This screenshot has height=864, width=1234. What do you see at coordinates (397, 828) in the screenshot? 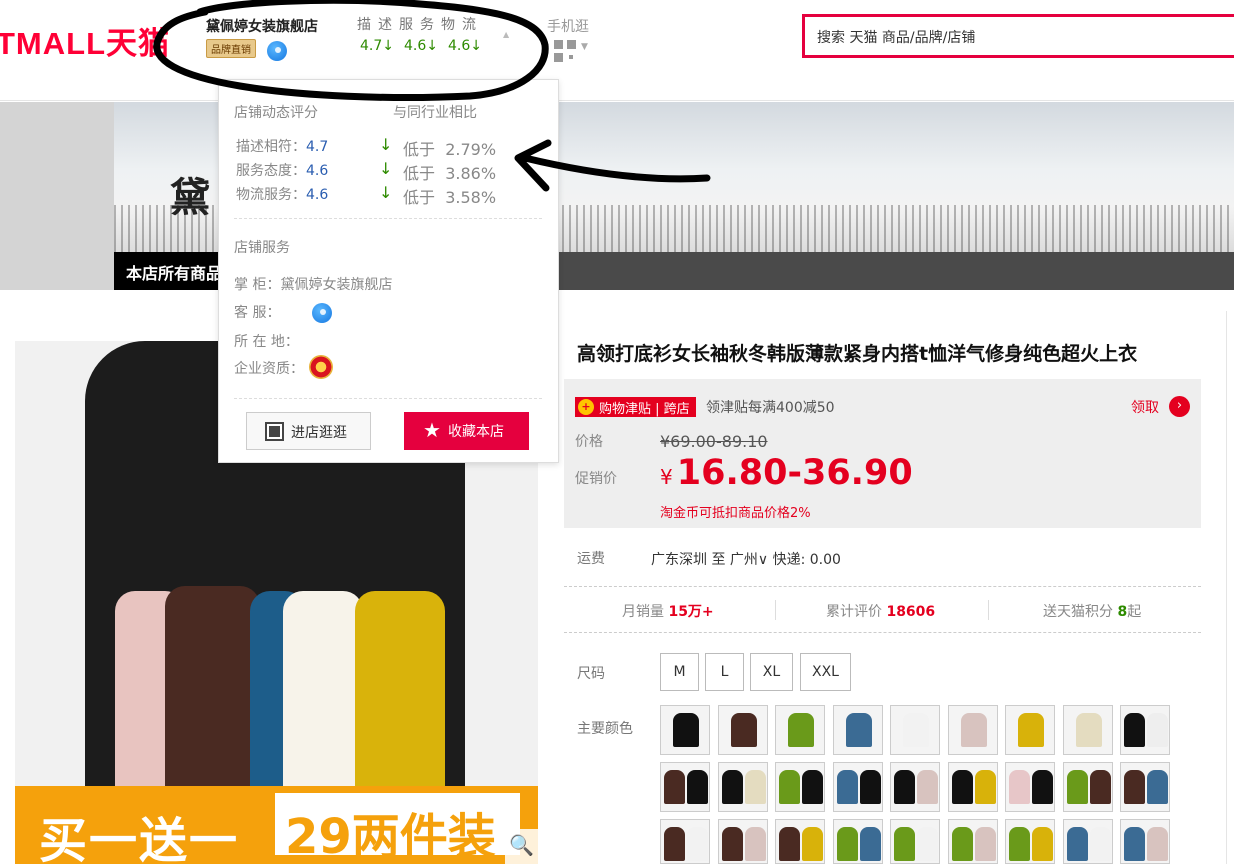
I see `promo-two-pack-price: 29两件装` at bounding box center [397, 828].